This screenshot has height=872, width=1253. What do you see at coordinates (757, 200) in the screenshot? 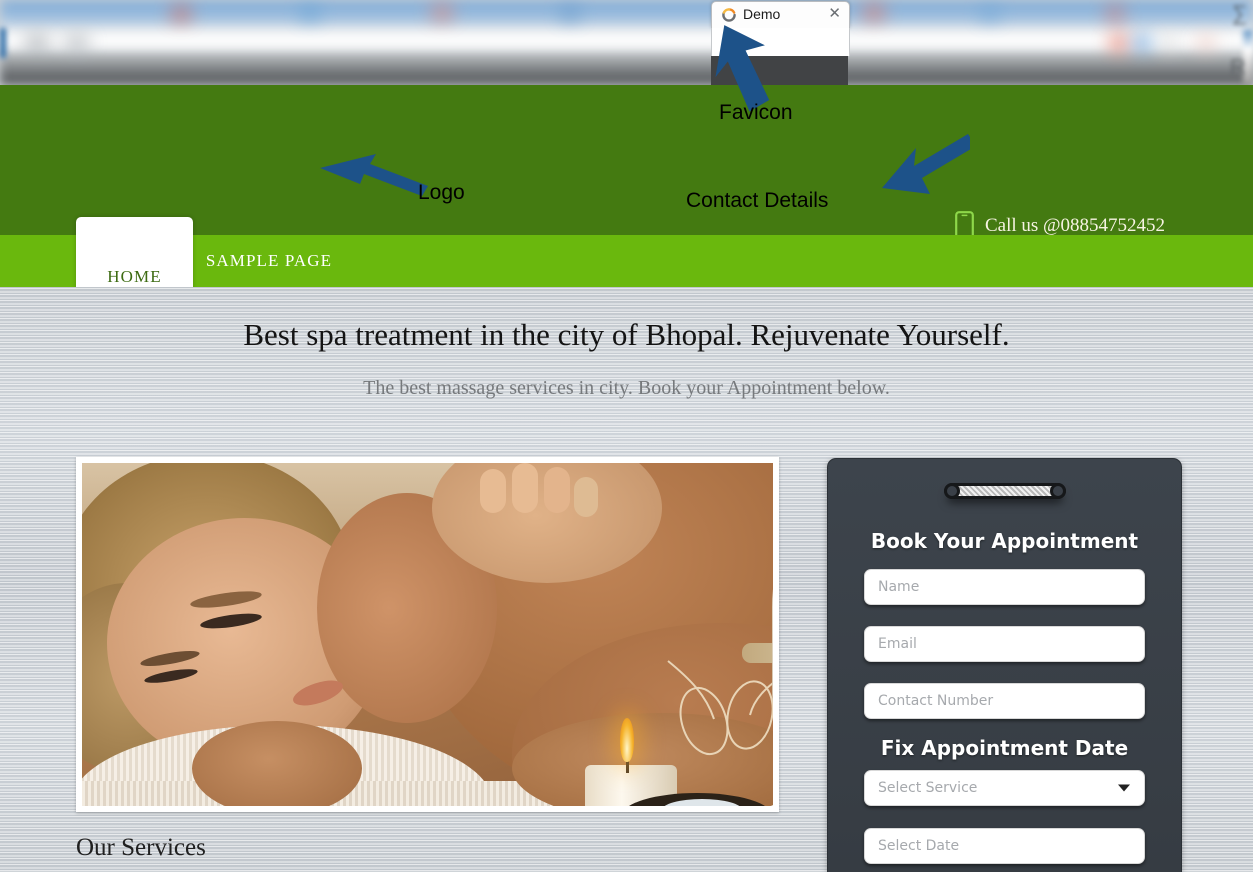
I see `annotation-label-contact-details: Contact Details` at bounding box center [757, 200].